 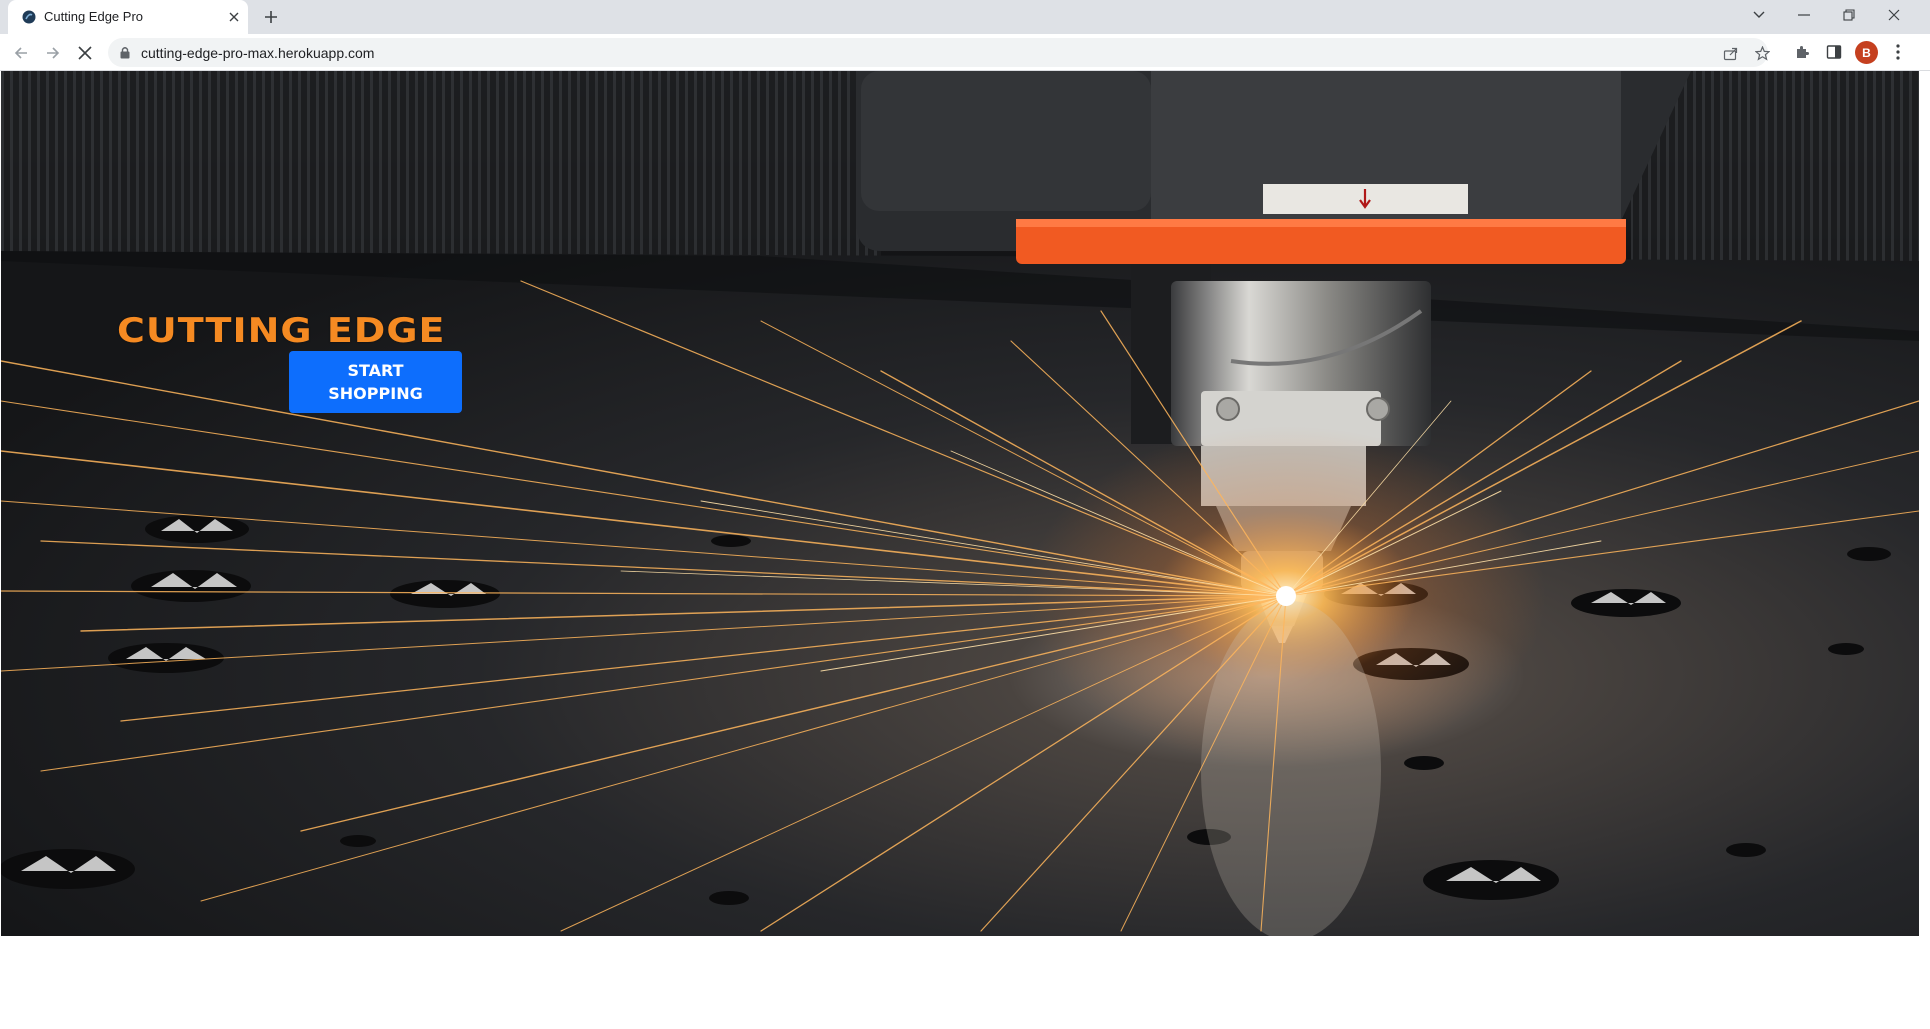 I want to click on profile-avatar: B, so click(x=1866, y=52).